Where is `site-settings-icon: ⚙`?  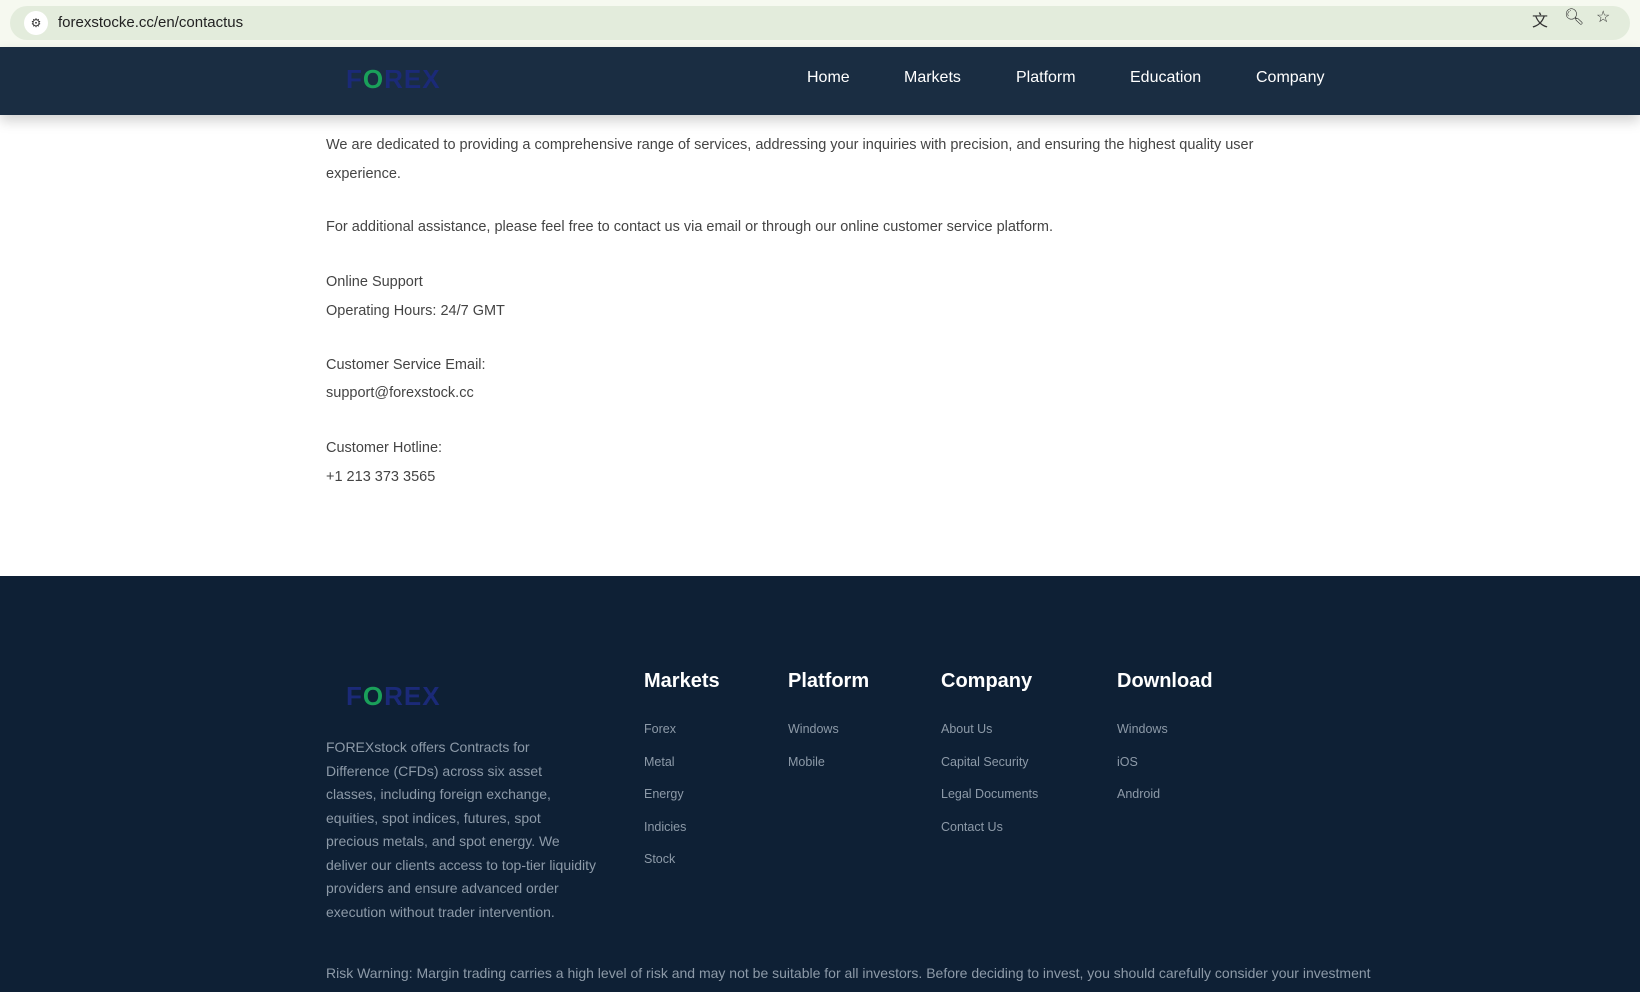
site-settings-icon: ⚙ is located at coordinates (36, 23).